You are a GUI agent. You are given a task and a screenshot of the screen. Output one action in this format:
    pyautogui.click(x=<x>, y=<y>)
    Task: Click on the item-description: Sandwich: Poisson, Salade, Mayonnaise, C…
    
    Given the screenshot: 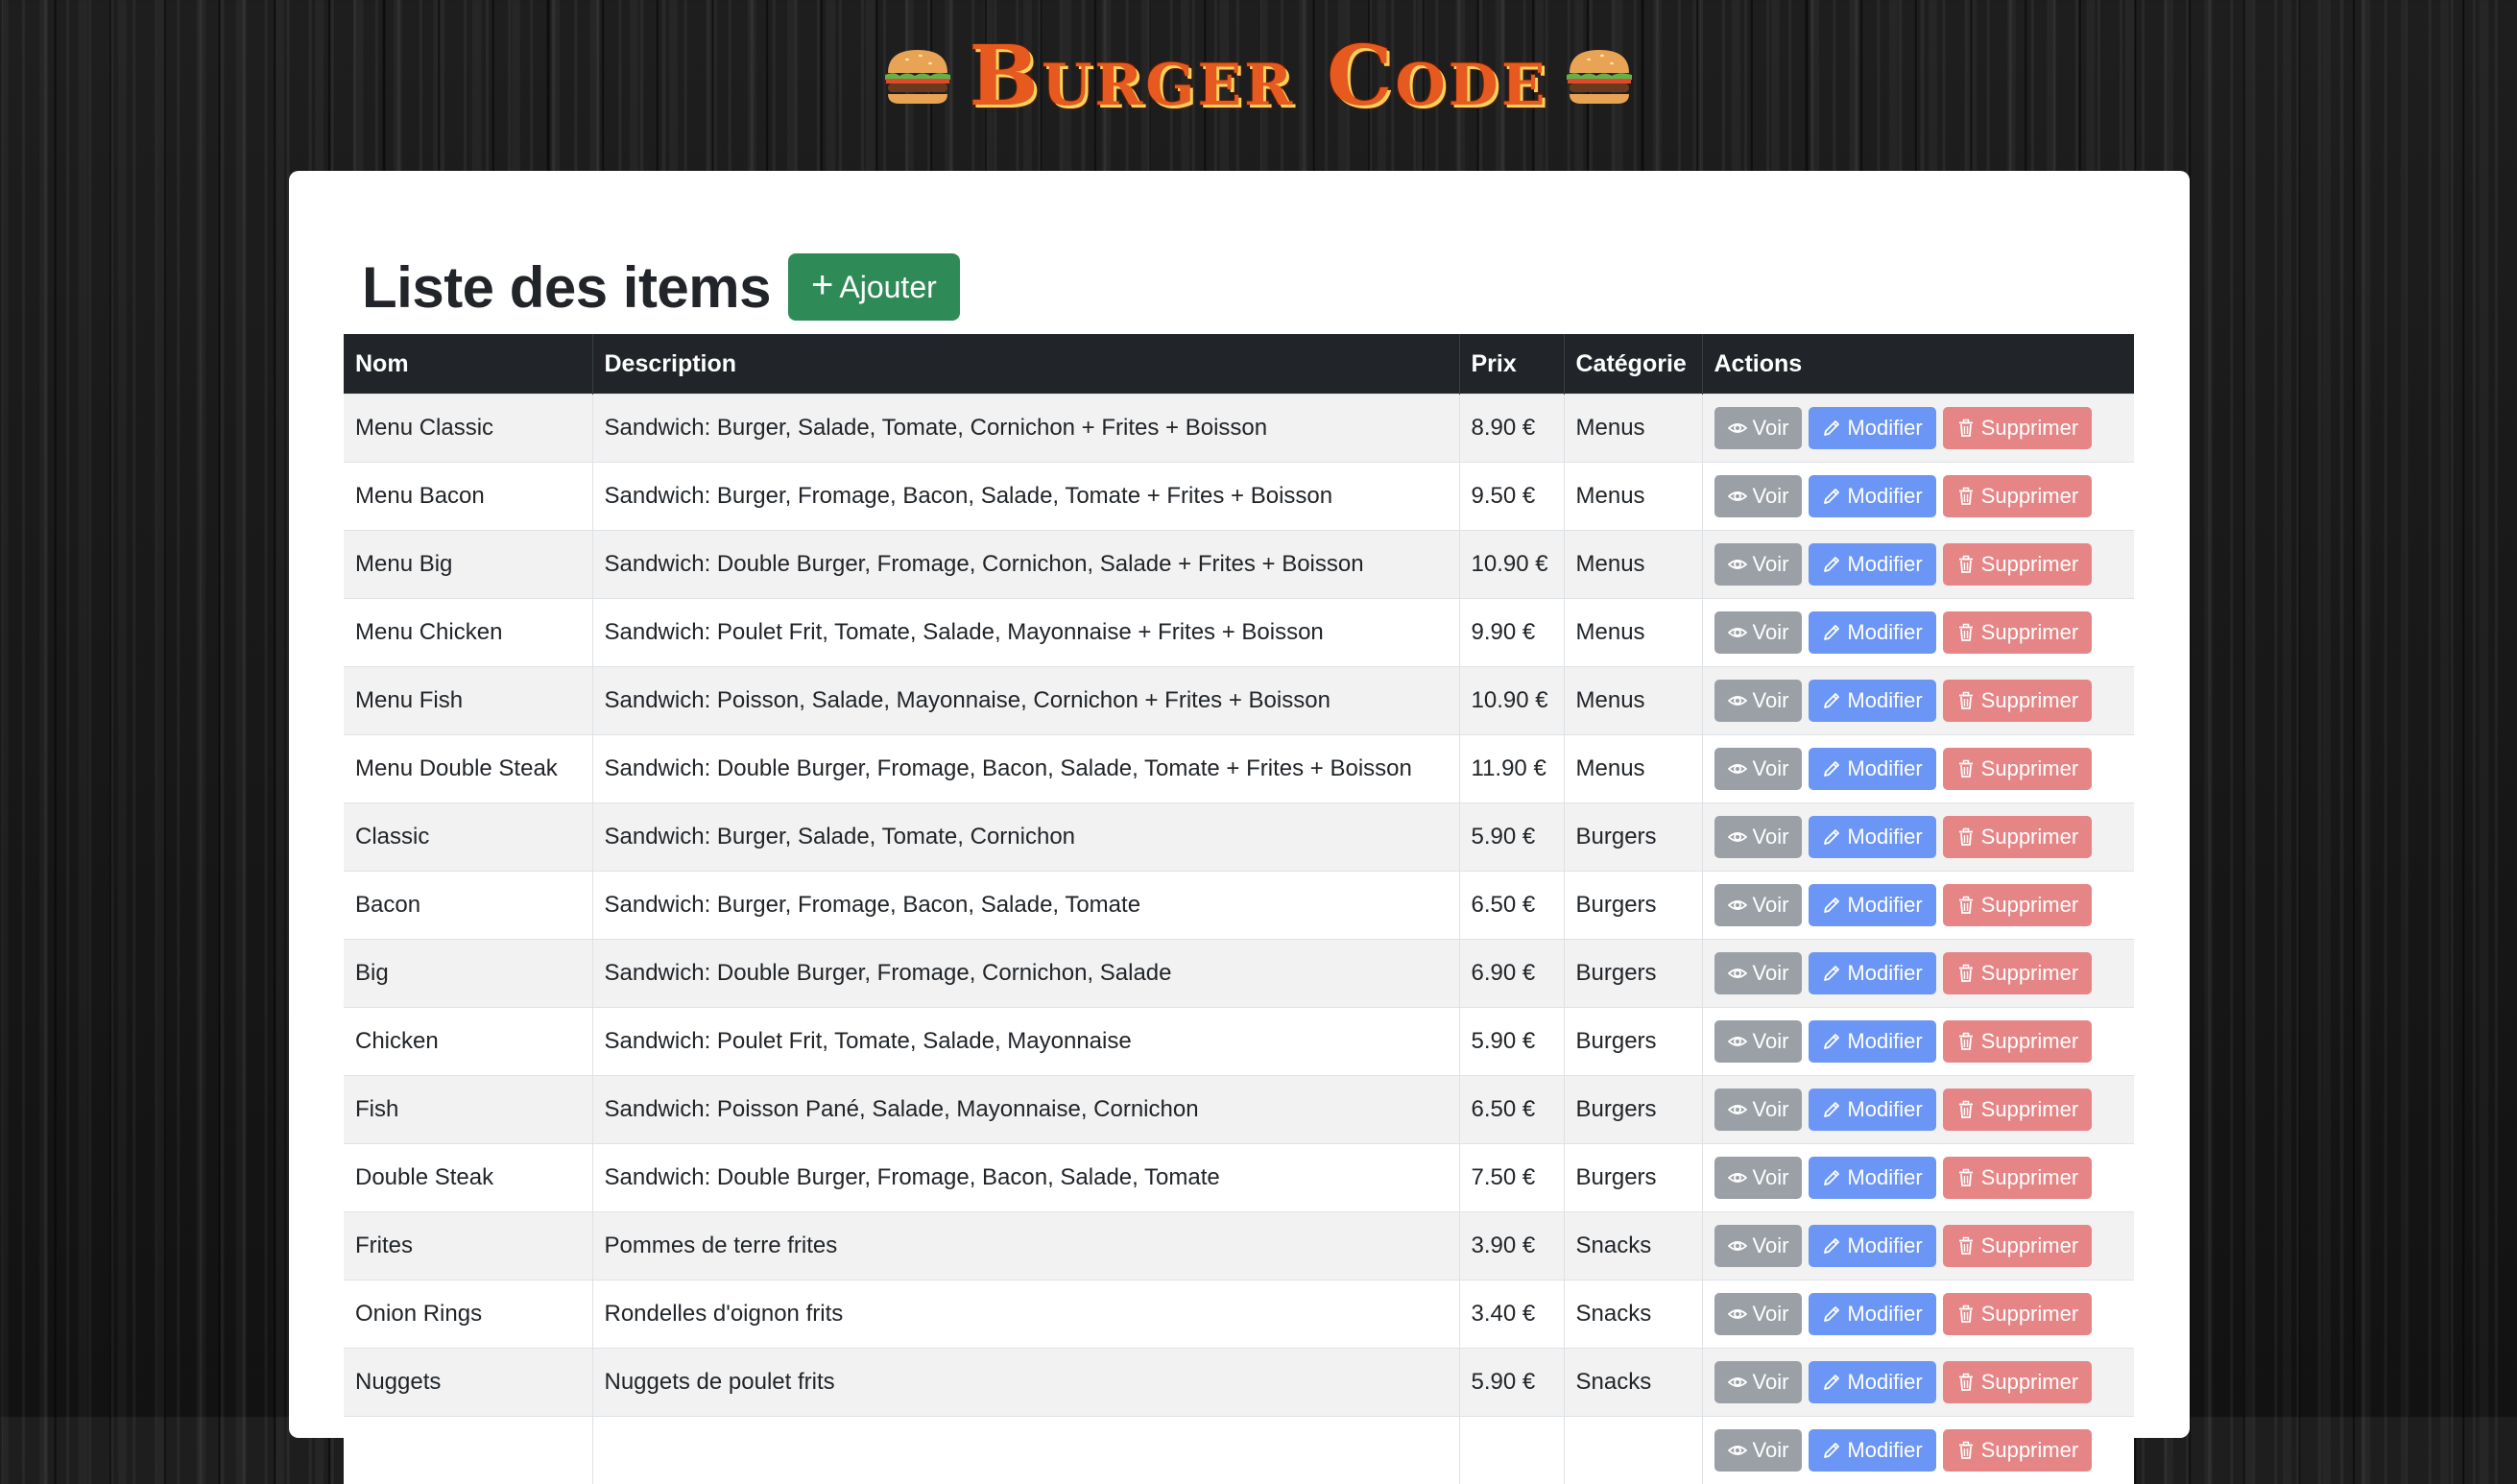 What is the action you would take?
    pyautogui.click(x=1025, y=701)
    